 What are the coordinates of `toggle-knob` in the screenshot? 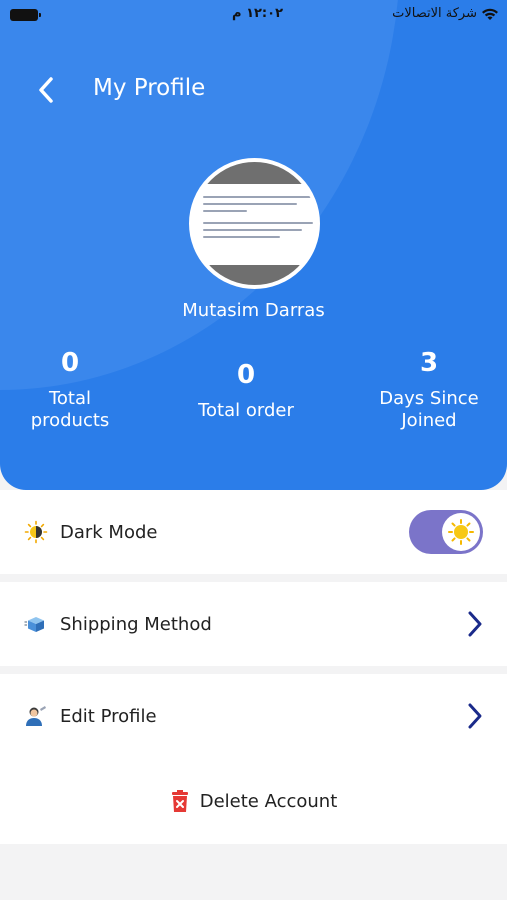 It's located at (461, 532).